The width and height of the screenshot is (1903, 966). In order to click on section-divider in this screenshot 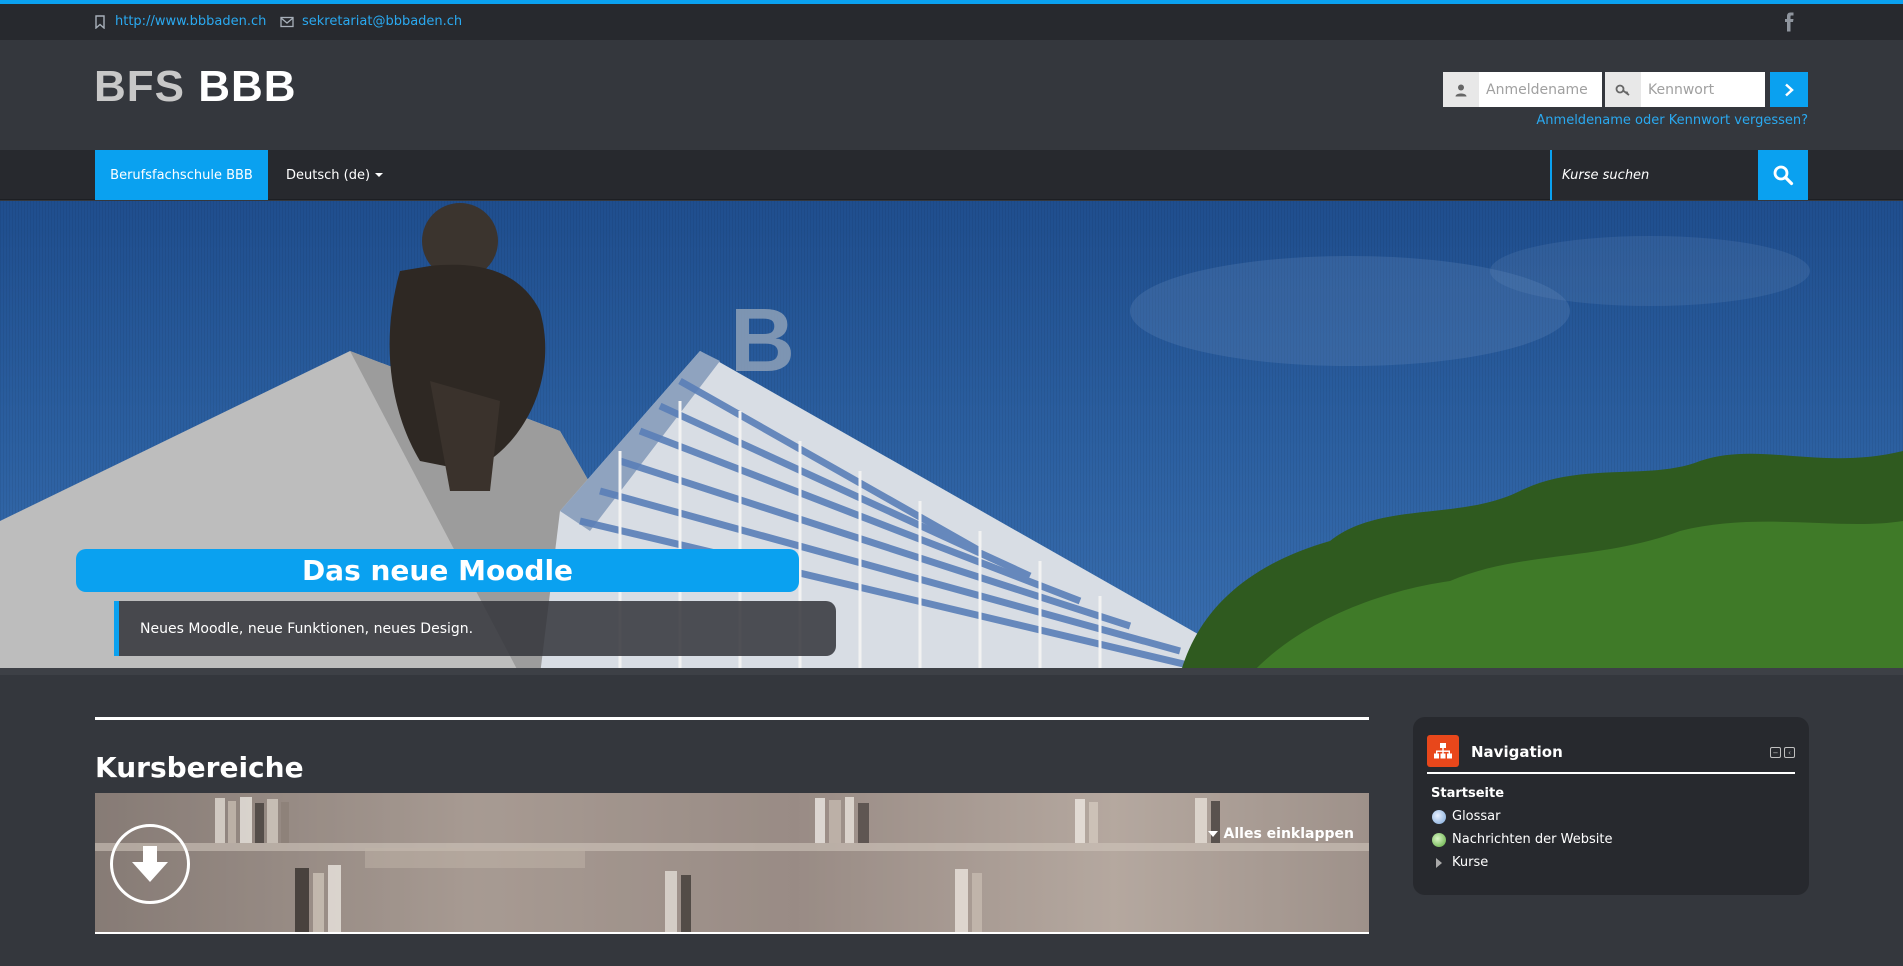, I will do `click(732, 718)`.